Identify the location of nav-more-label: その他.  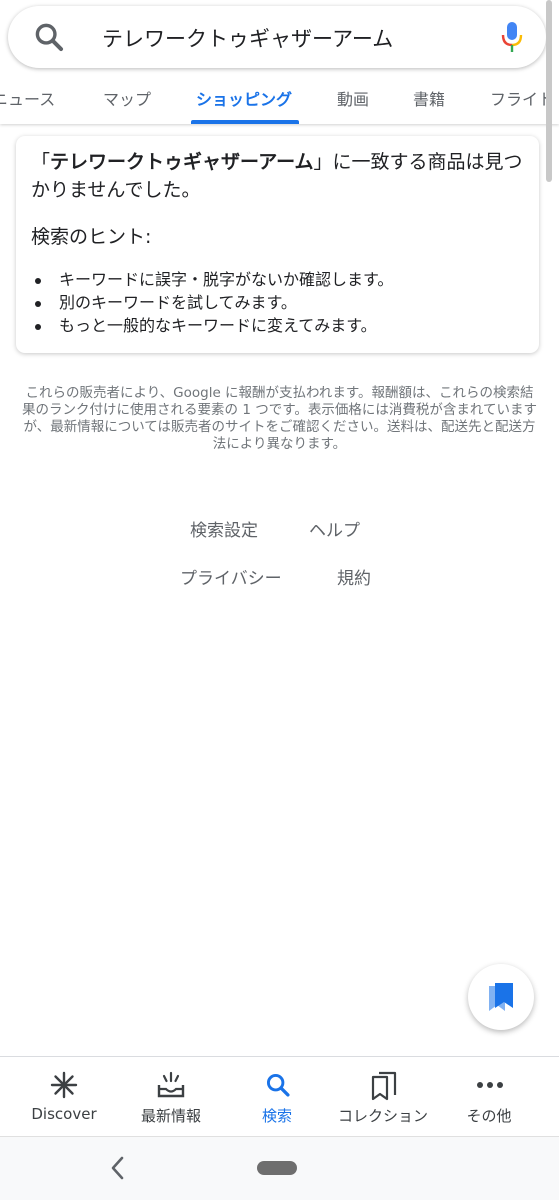
(489, 1116).